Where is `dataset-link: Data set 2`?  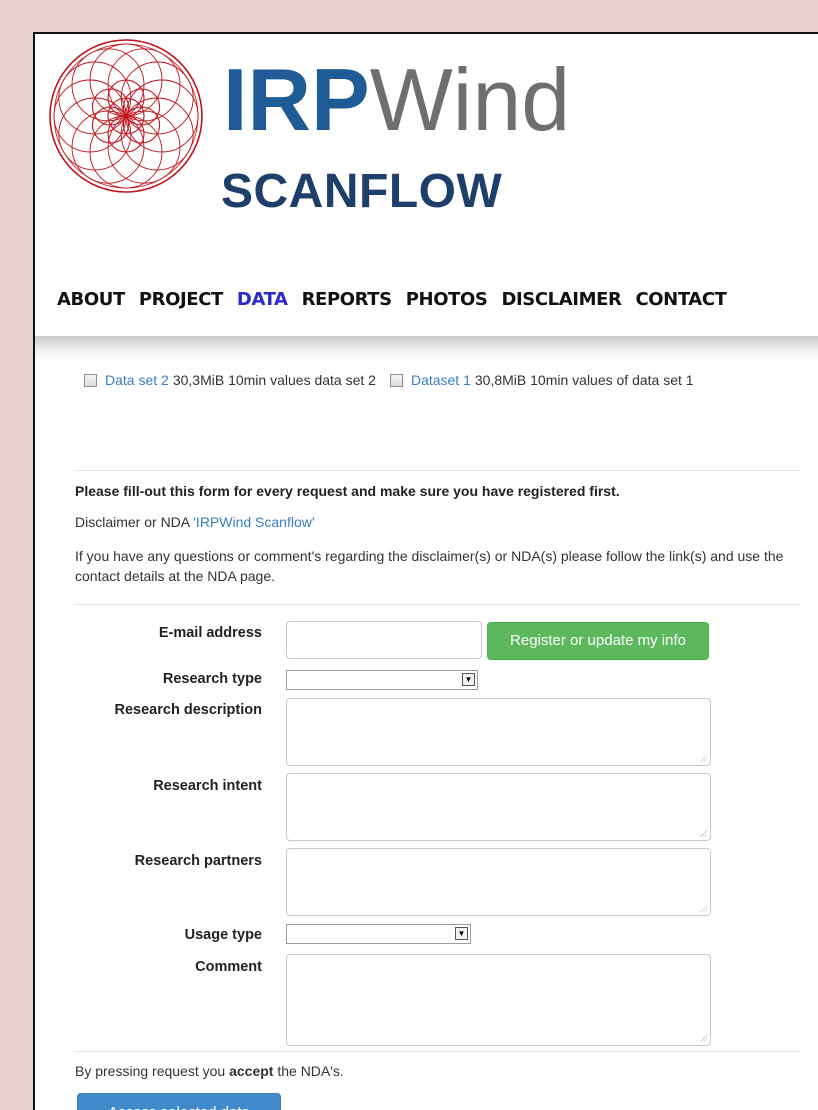 dataset-link: Data set 2 is located at coordinates (137, 380).